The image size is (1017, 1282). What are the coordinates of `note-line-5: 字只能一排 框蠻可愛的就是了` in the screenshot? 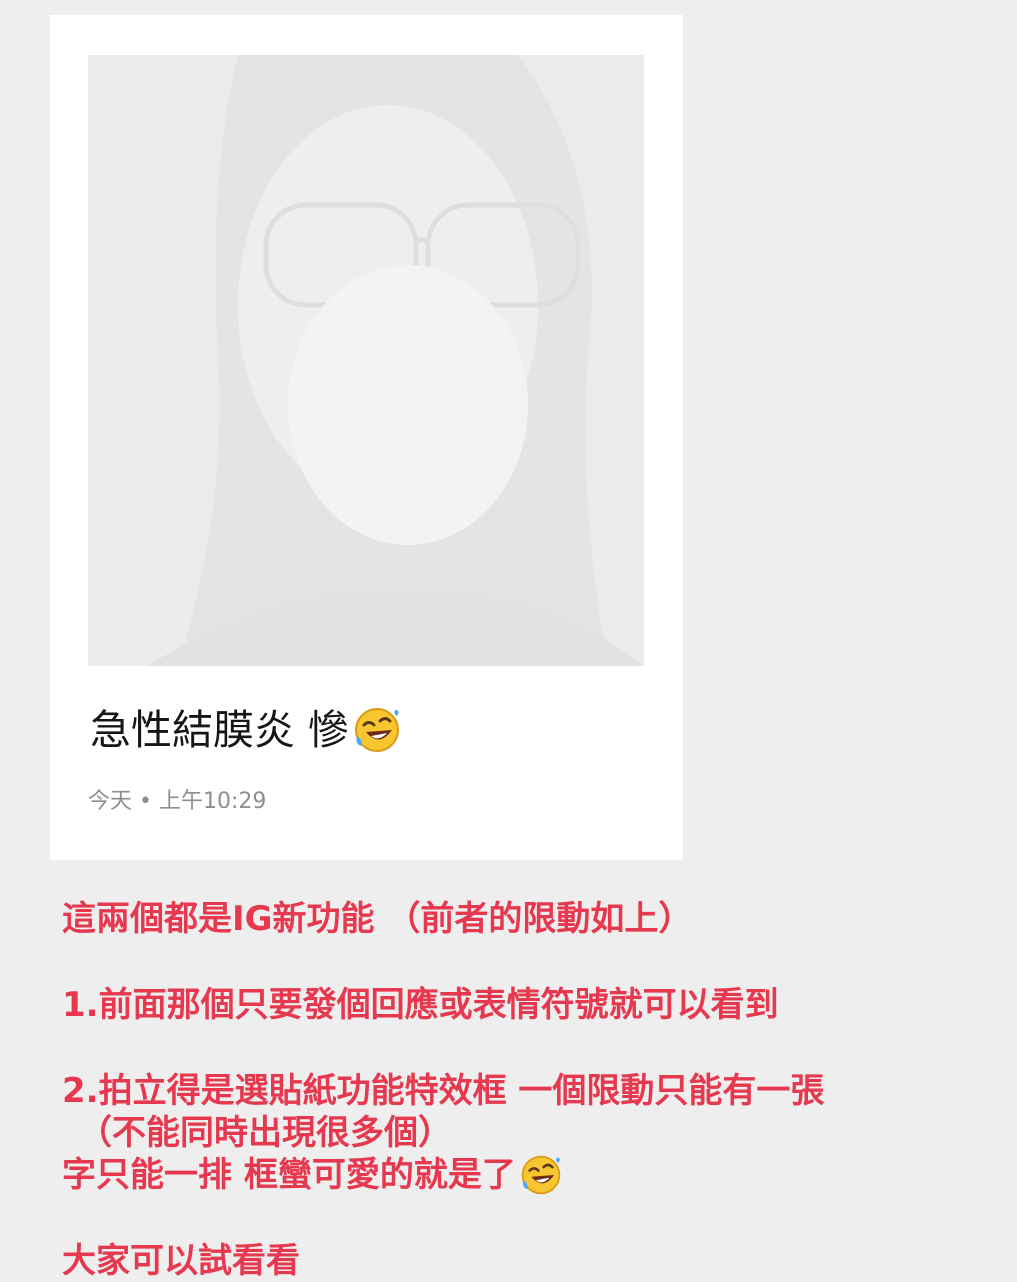 It's located at (289, 1175).